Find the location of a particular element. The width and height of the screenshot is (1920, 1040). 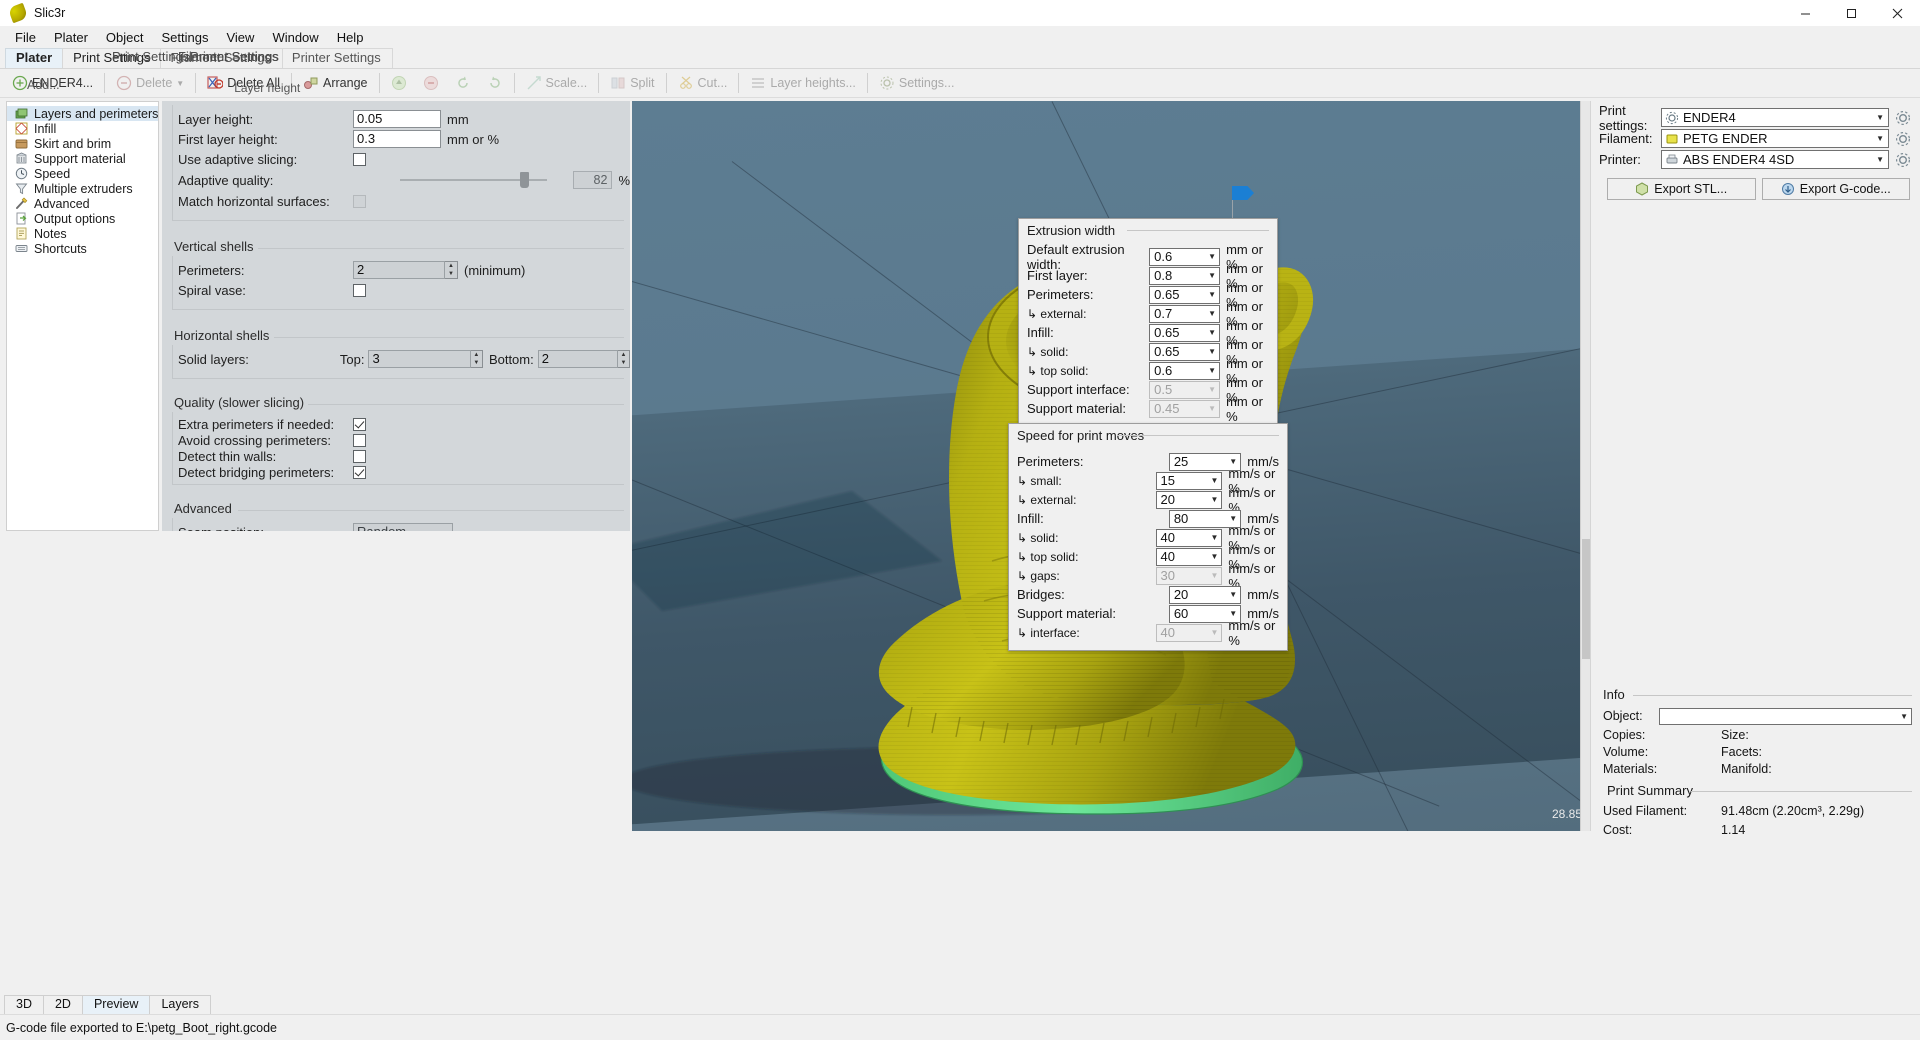

detect-thin-walls-checkbox is located at coordinates (359, 456).